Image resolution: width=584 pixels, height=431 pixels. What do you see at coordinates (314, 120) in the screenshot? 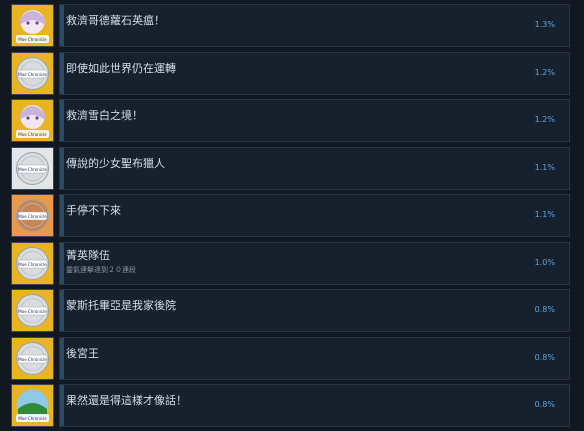
I see `achievement-panel: 救濟雪白之境！ 1.2%` at bounding box center [314, 120].